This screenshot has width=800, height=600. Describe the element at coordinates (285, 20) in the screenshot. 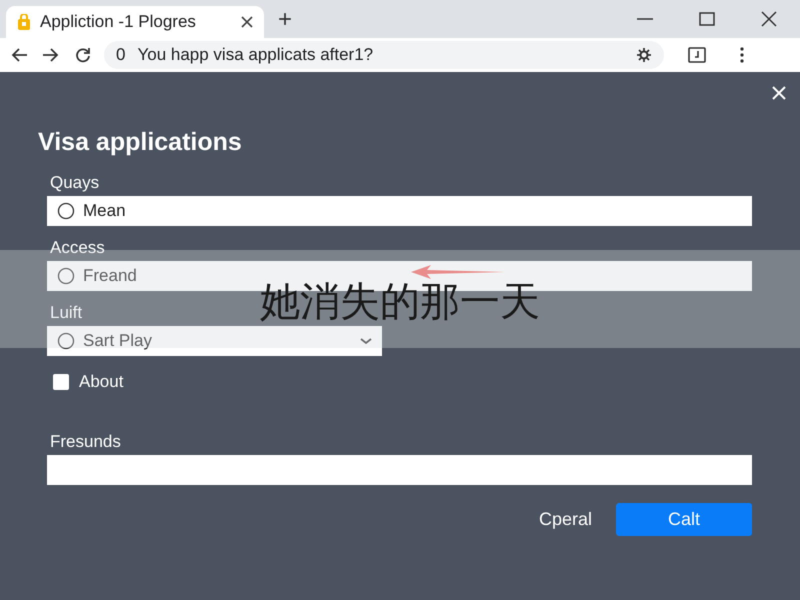

I see `new-tab-button: +` at that location.